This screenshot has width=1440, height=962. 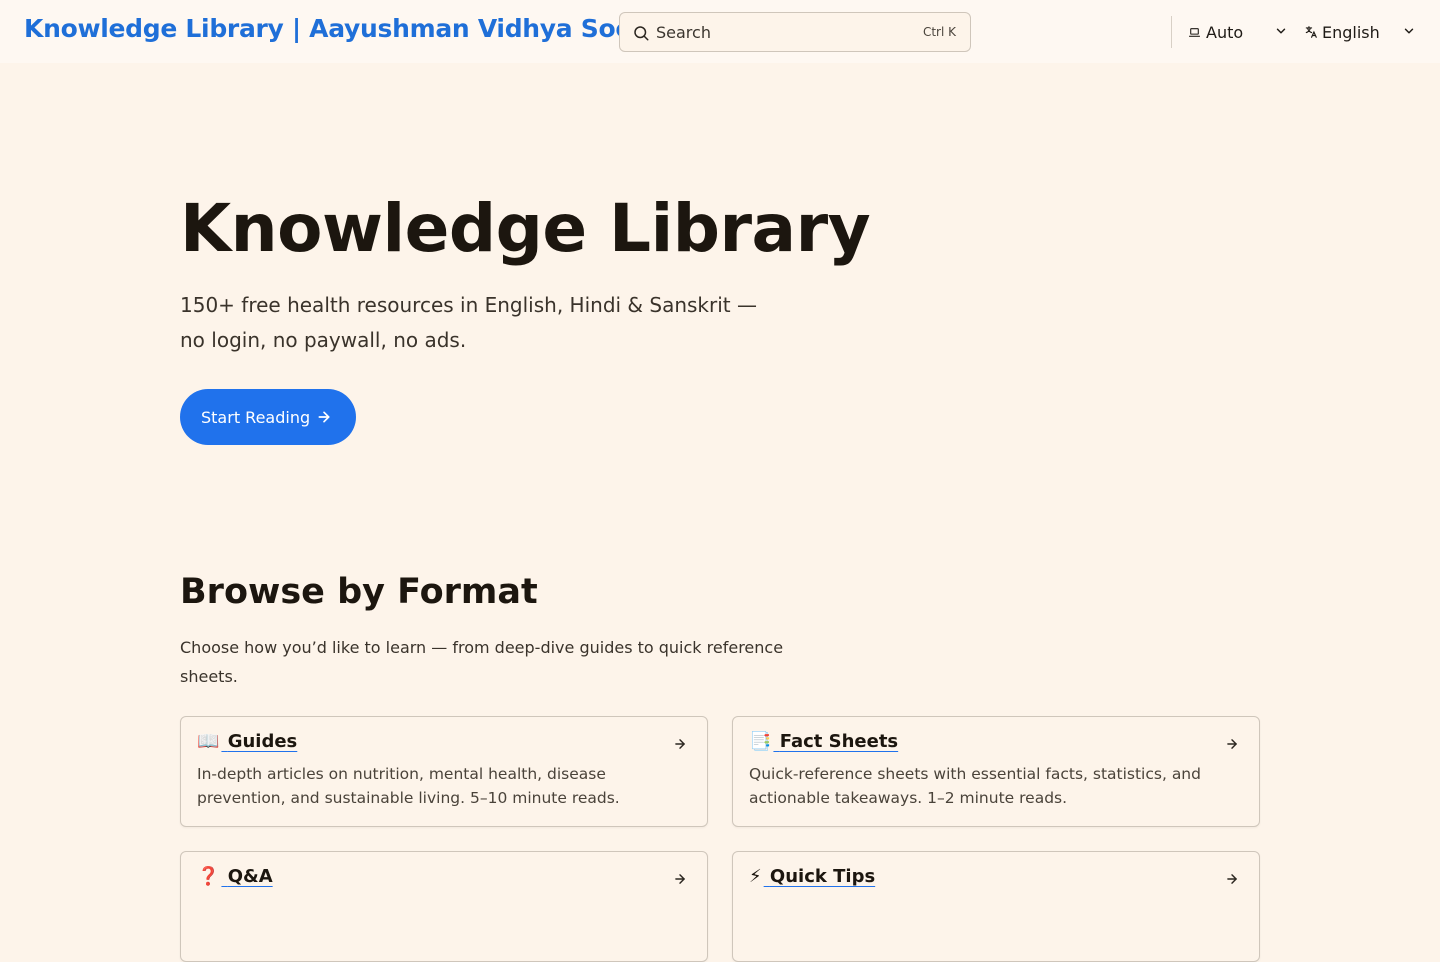 I want to click on card-title-text: Q&A, so click(x=250, y=876).